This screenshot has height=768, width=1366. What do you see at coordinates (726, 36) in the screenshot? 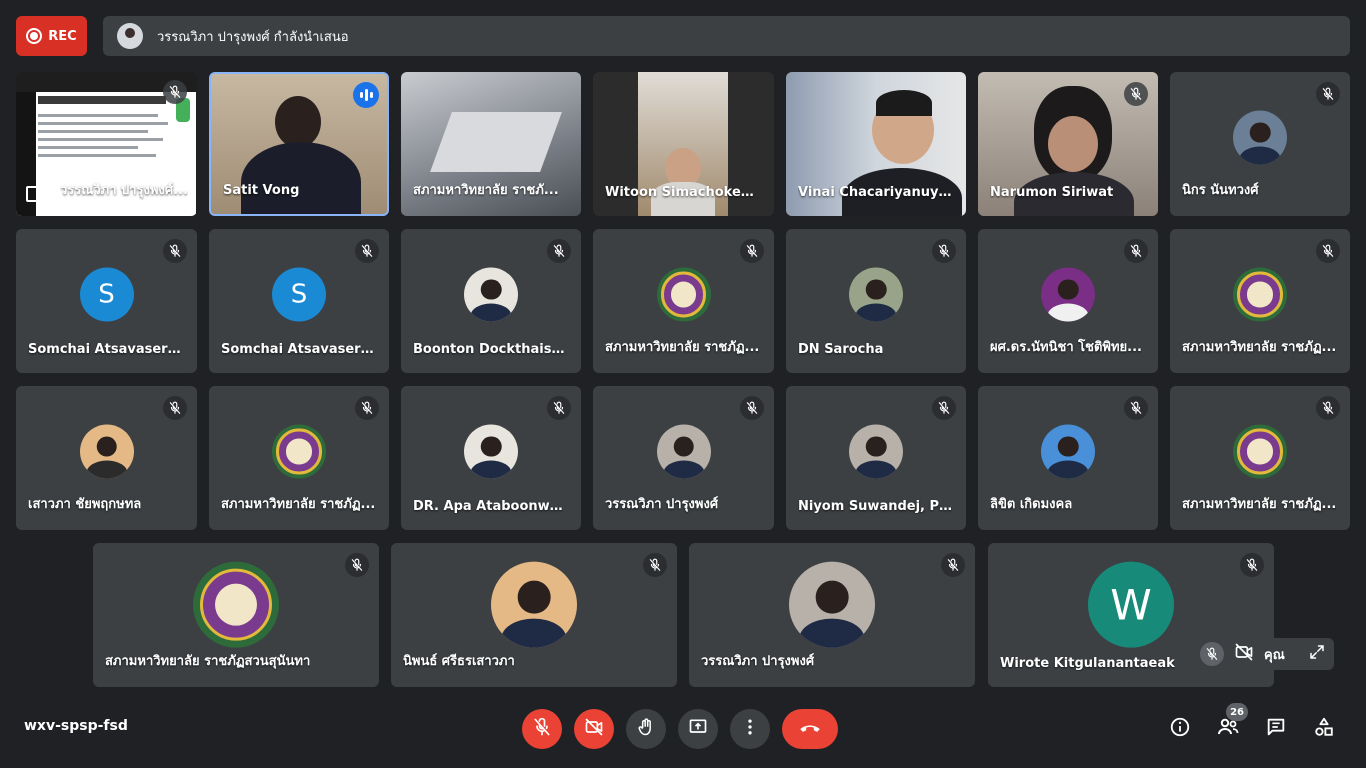
I see `presenting-banner: วรรณวิภา ปารุงพงศ์ กำลังนำเสนอ` at bounding box center [726, 36].